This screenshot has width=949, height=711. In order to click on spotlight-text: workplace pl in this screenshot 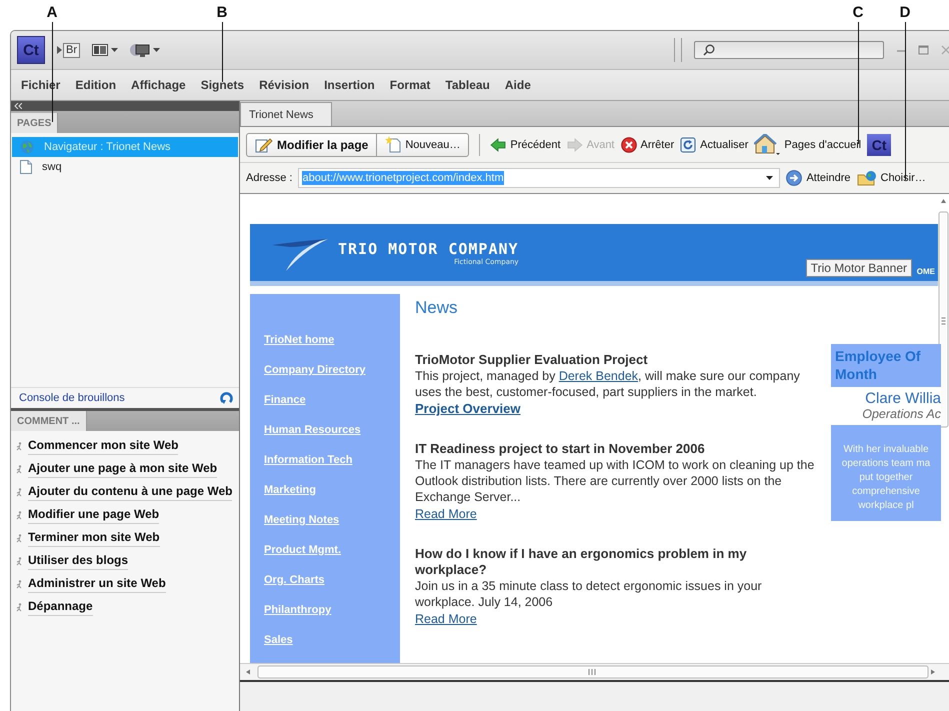, I will do `click(886, 506)`.